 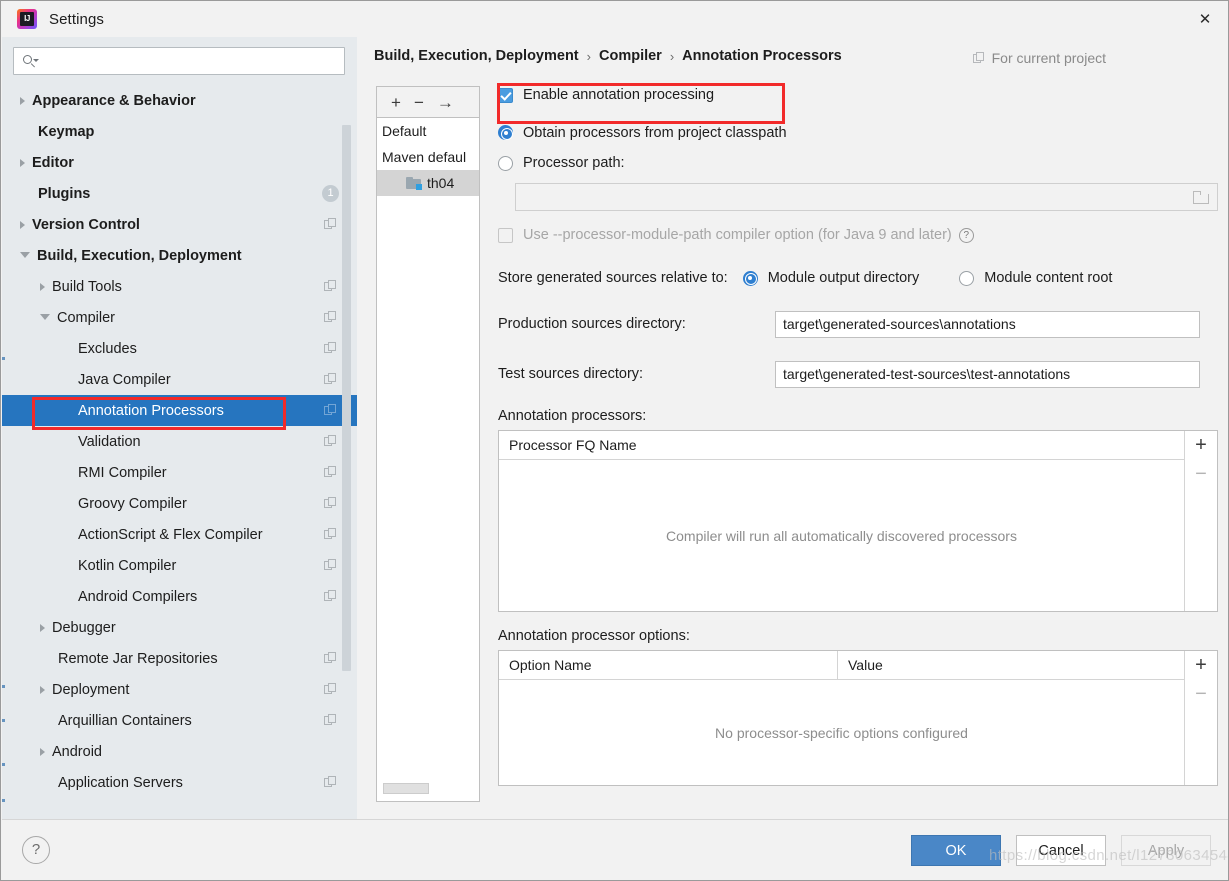 What do you see at coordinates (179, 286) in the screenshot?
I see `sidebar-item-build-tools: Build Tools` at bounding box center [179, 286].